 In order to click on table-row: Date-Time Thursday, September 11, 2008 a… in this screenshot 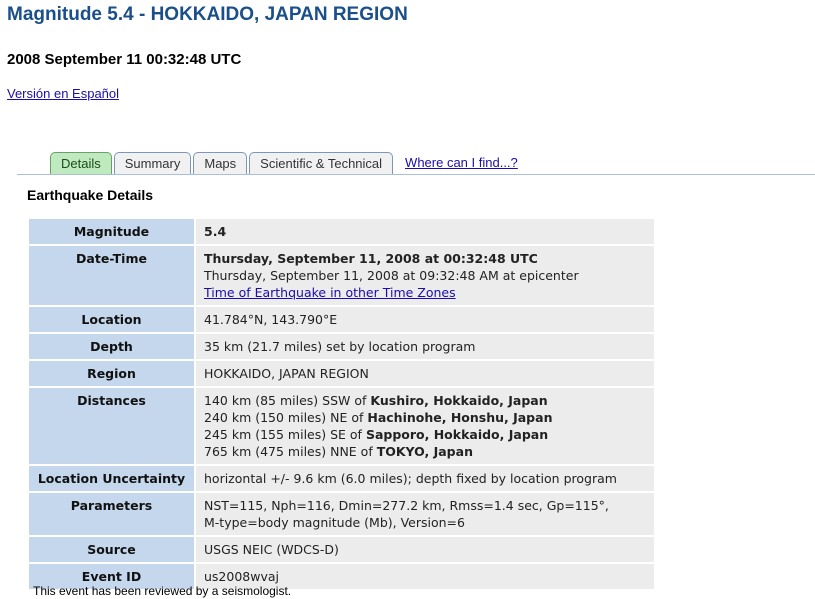, I will do `click(341, 275)`.